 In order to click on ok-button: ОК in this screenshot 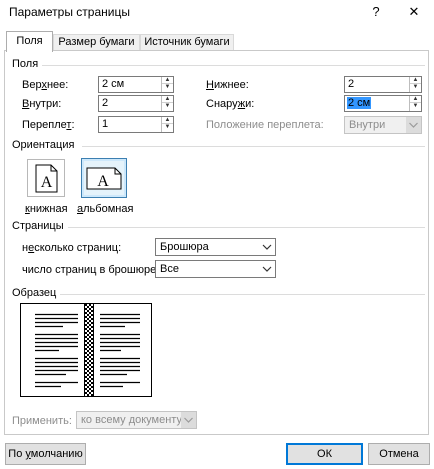, I will do `click(324, 454)`.